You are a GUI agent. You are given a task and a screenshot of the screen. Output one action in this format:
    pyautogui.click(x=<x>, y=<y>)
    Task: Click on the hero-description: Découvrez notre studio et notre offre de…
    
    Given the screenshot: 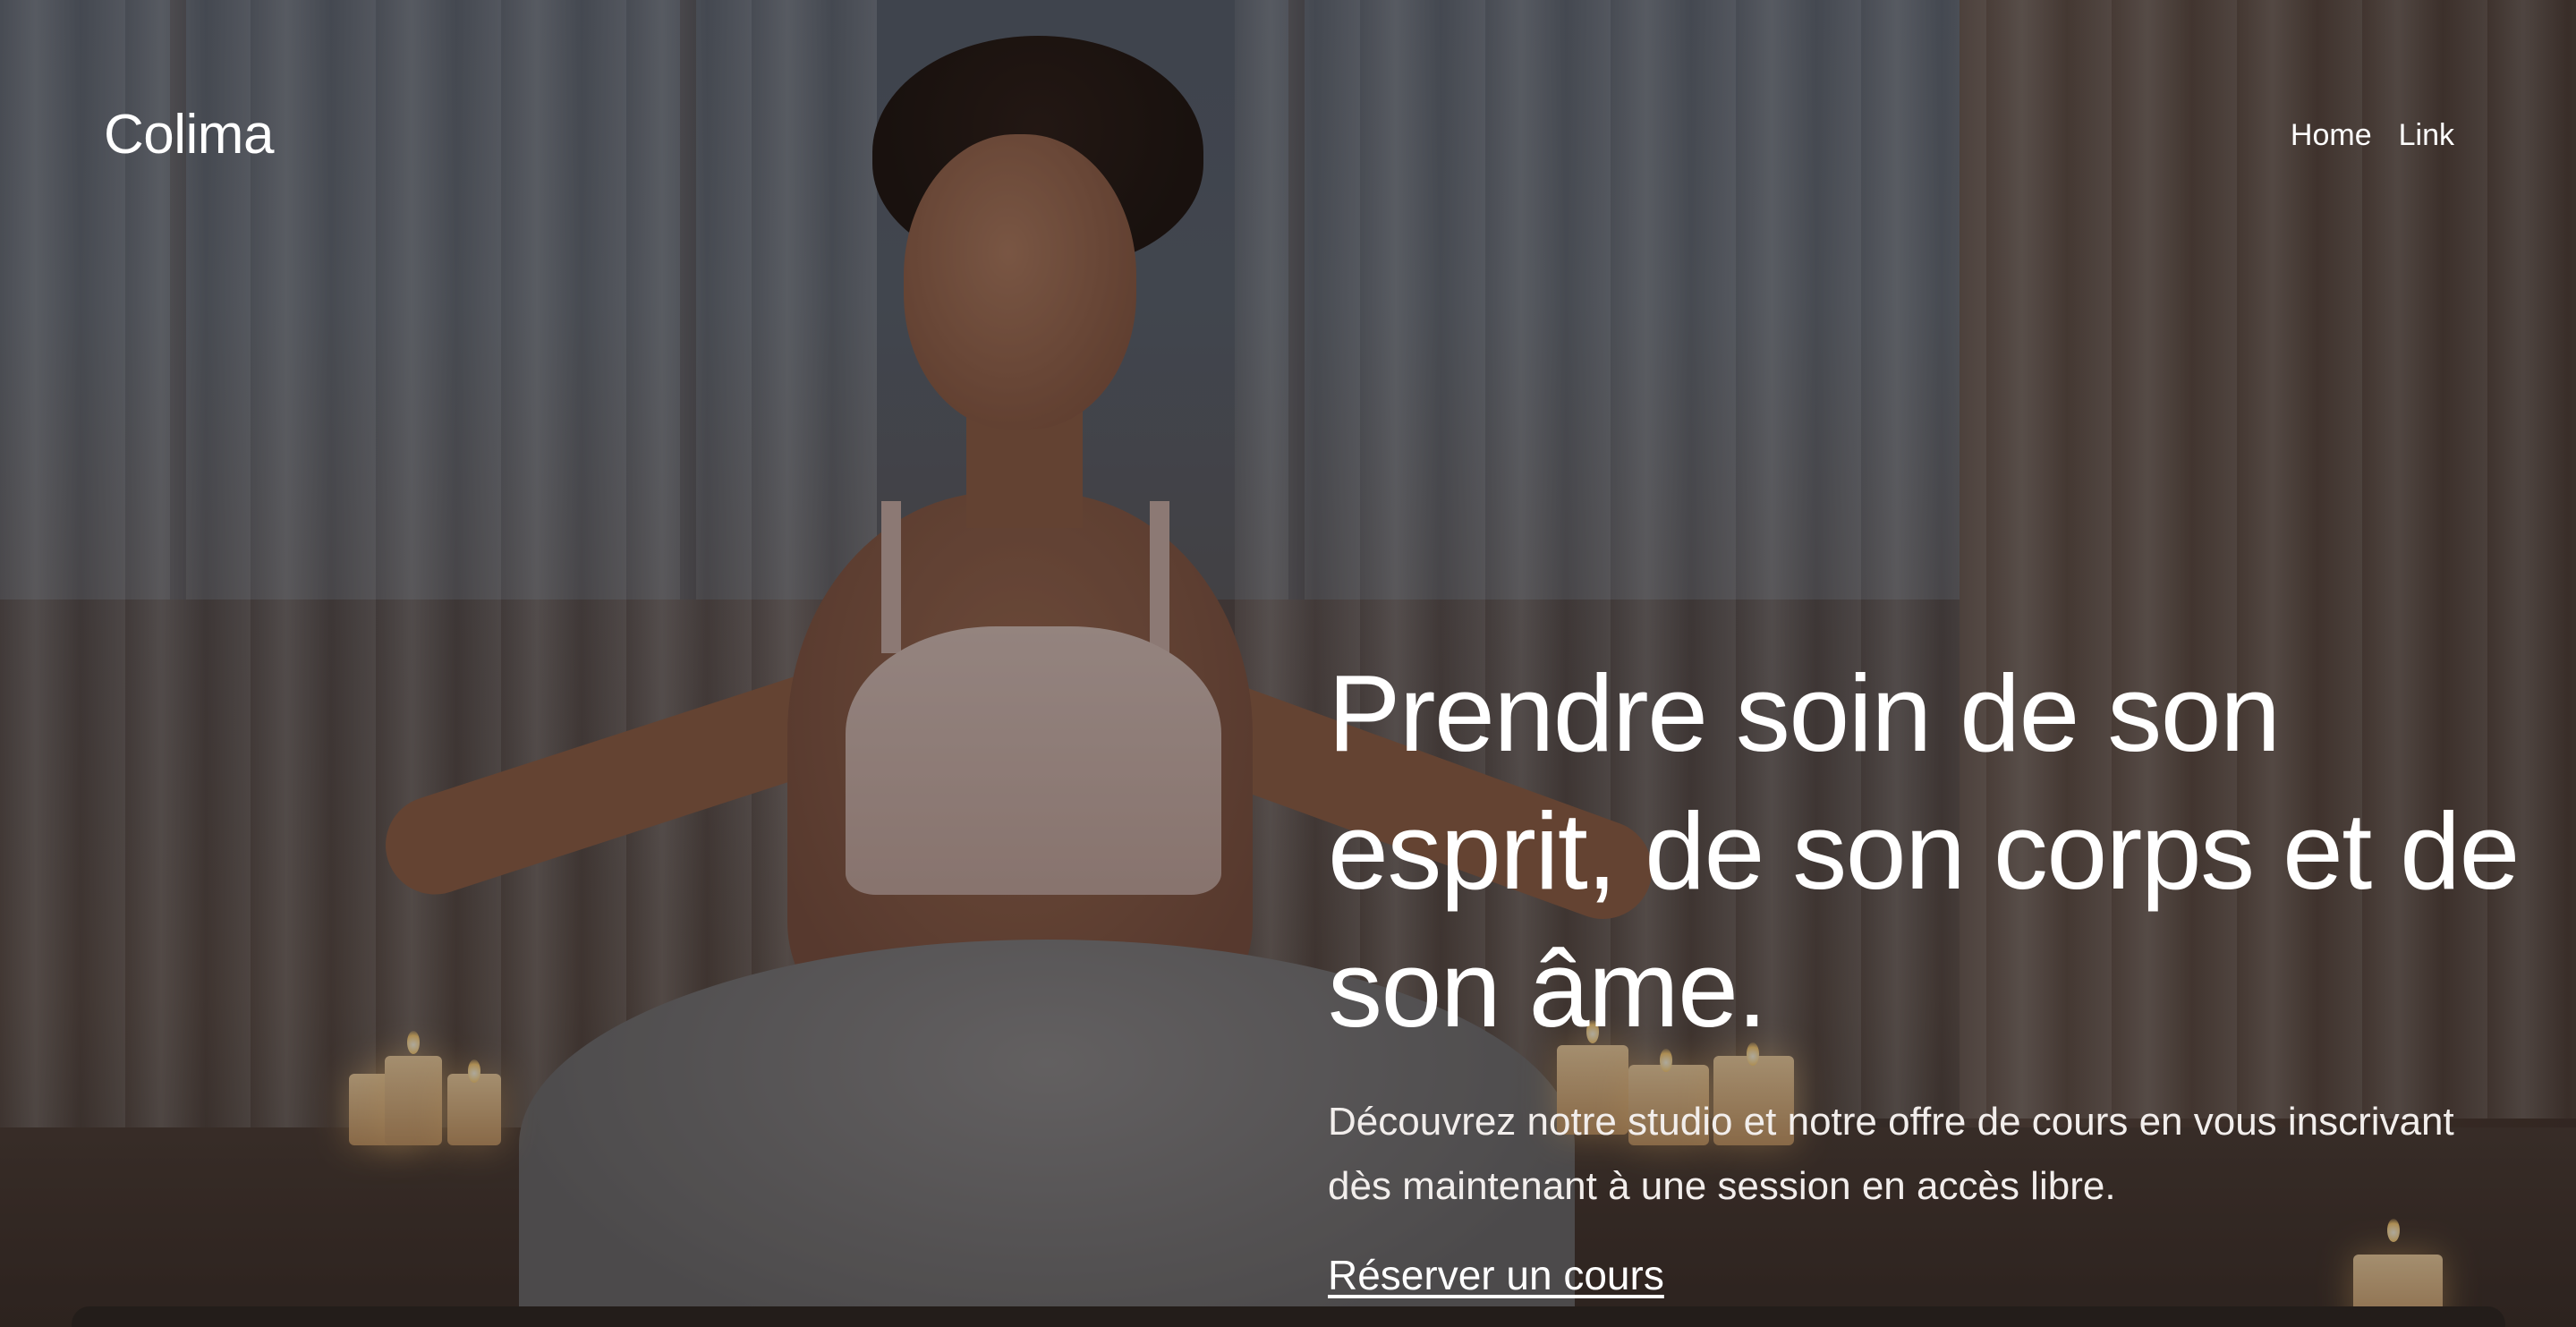 What is the action you would take?
    pyautogui.click(x=1891, y=1154)
    